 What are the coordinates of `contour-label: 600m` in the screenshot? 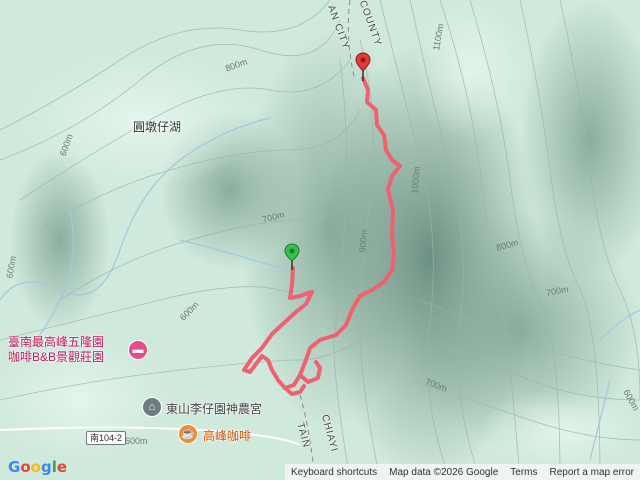 It's located at (136, 441).